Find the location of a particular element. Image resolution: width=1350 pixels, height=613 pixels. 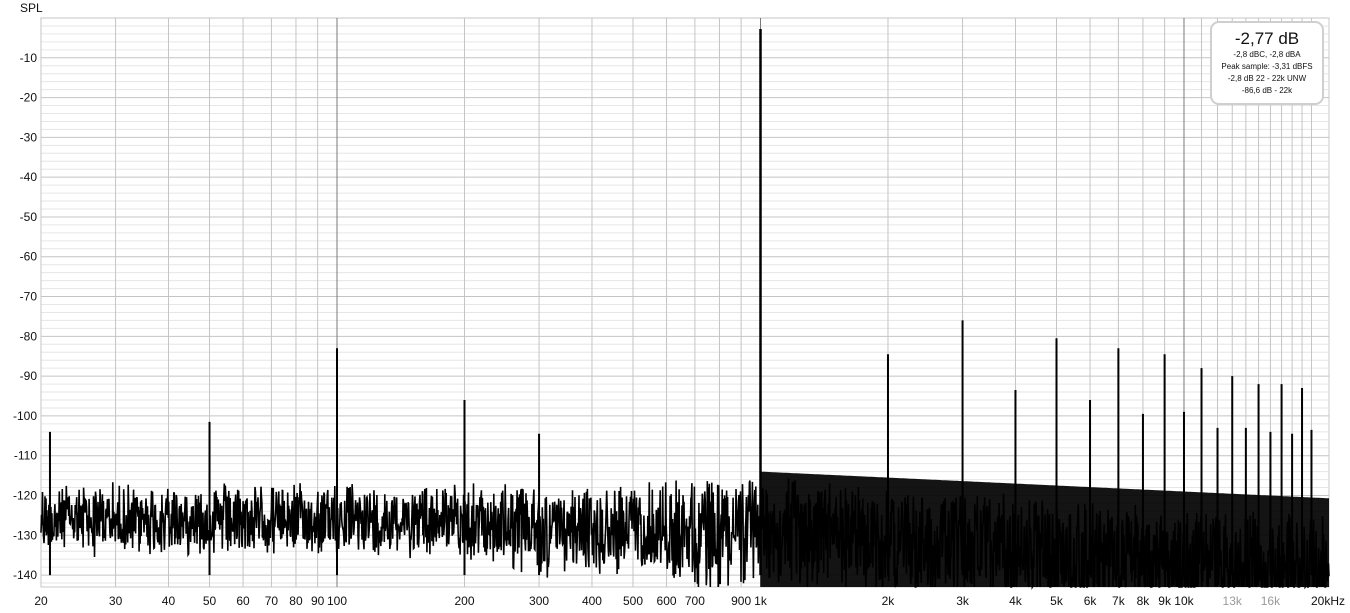

x-tick-label: 300 is located at coordinates (539, 601).